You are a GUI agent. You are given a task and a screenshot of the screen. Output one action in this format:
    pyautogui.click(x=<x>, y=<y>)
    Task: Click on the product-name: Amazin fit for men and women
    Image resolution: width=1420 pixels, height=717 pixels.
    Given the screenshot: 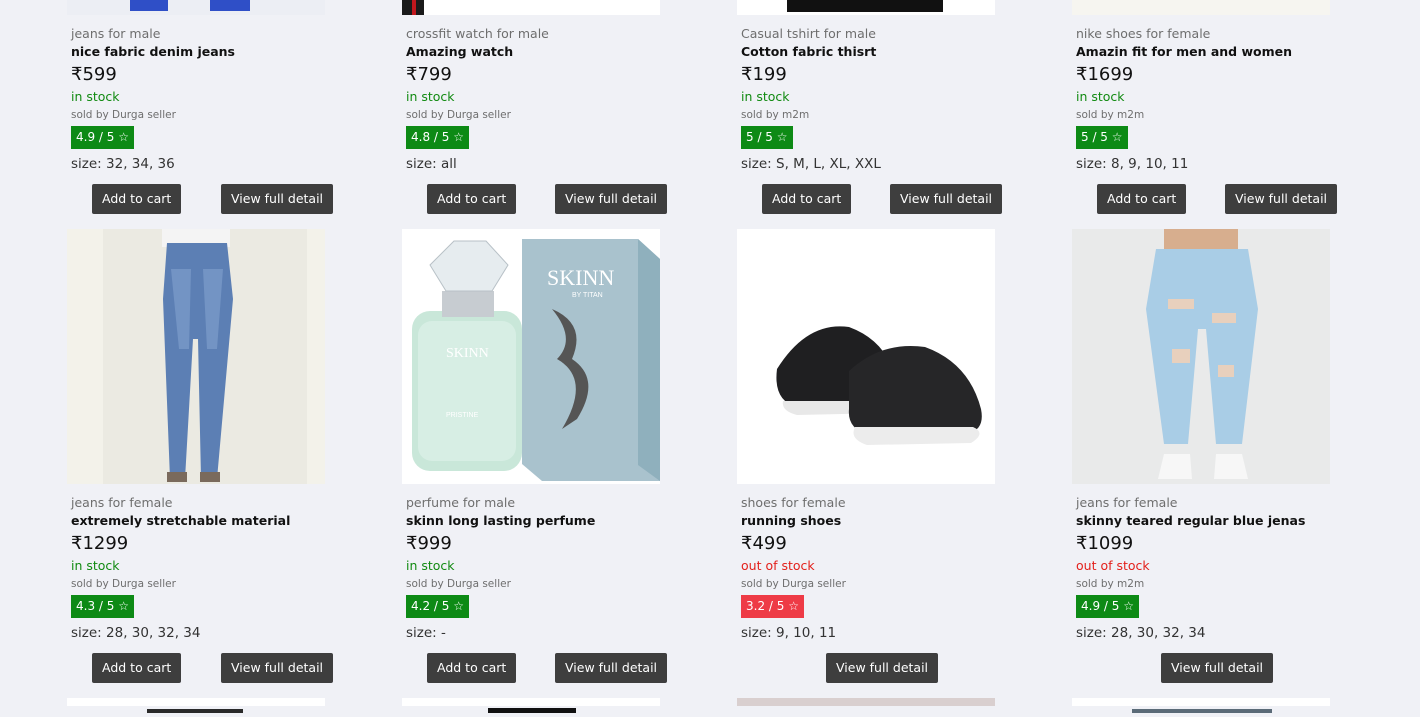 What is the action you would take?
    pyautogui.click(x=1184, y=51)
    